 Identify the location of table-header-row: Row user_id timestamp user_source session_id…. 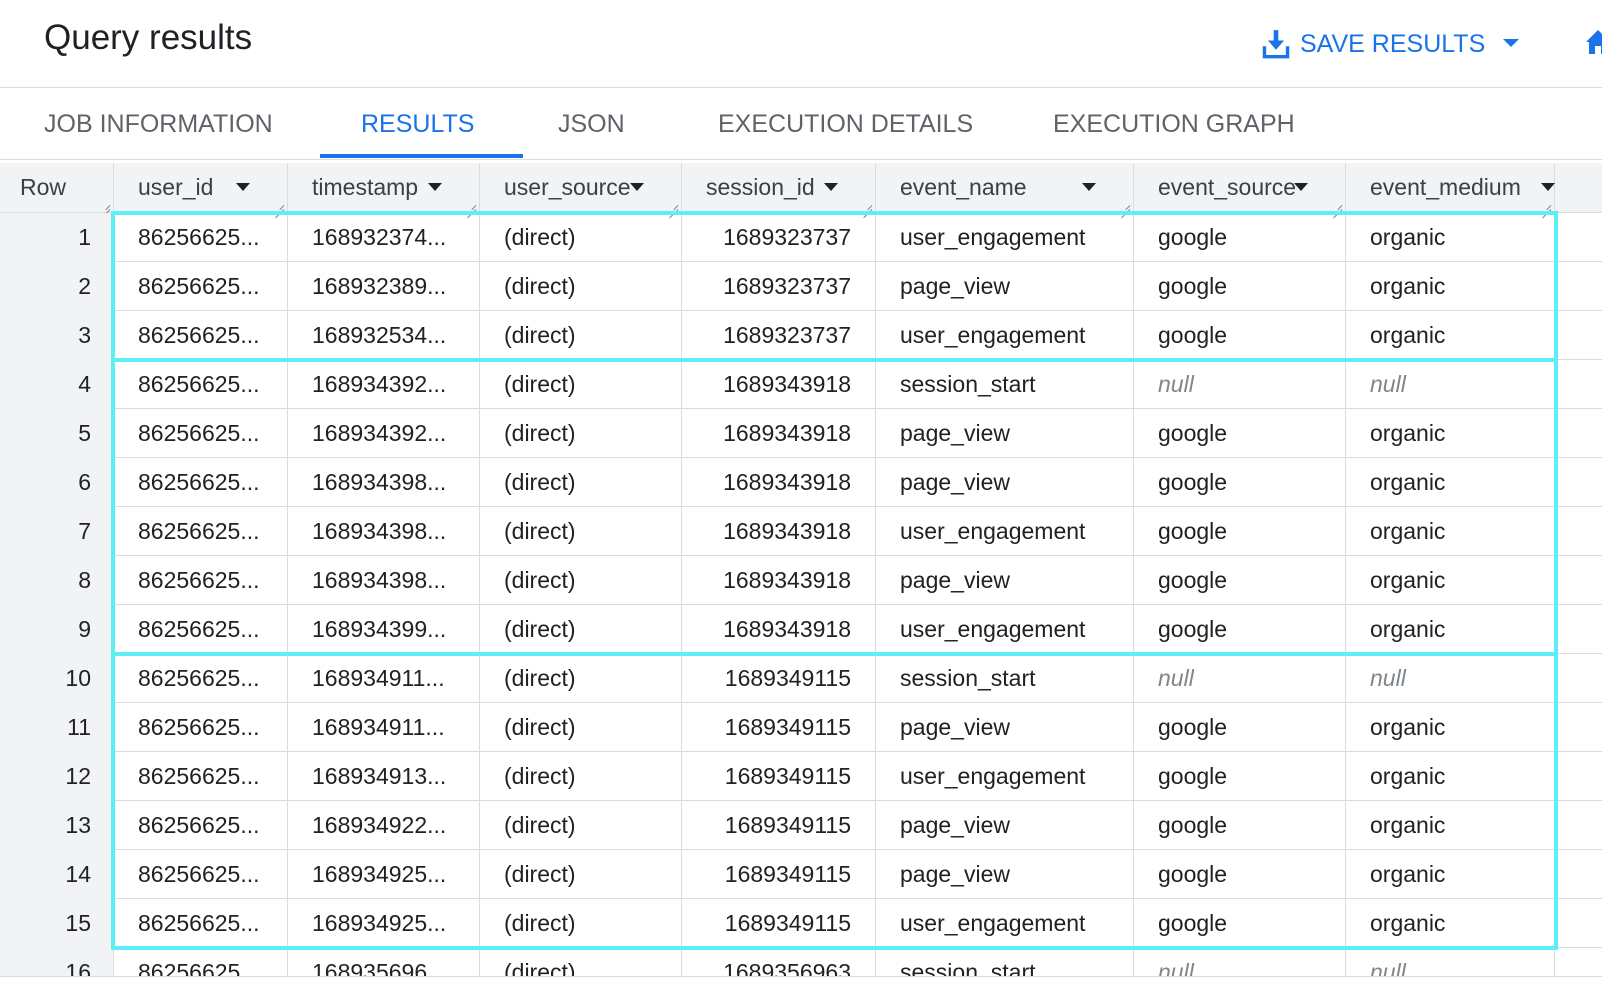
(801, 188).